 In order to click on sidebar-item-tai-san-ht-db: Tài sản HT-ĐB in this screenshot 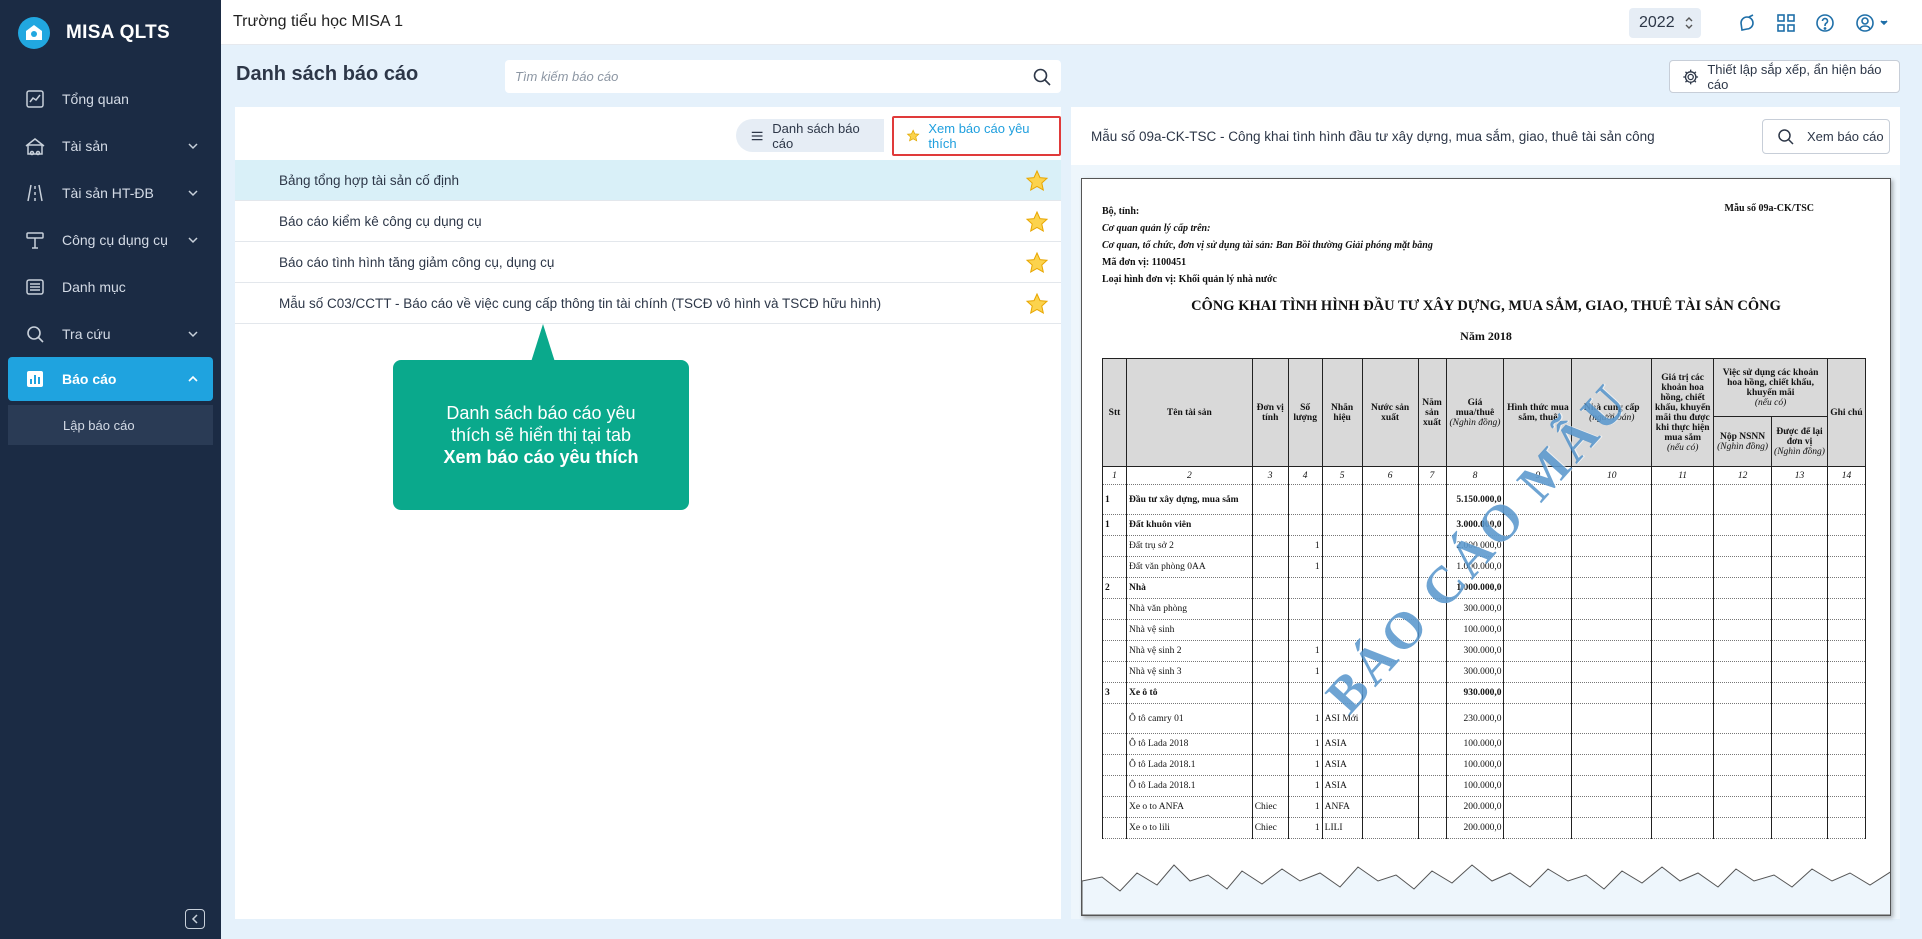, I will do `click(110, 192)`.